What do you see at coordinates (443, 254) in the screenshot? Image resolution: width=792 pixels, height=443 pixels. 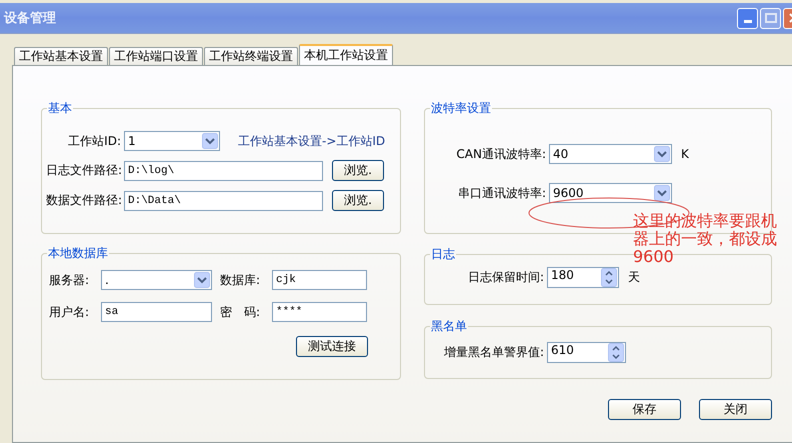 I see `group-title: 日志` at bounding box center [443, 254].